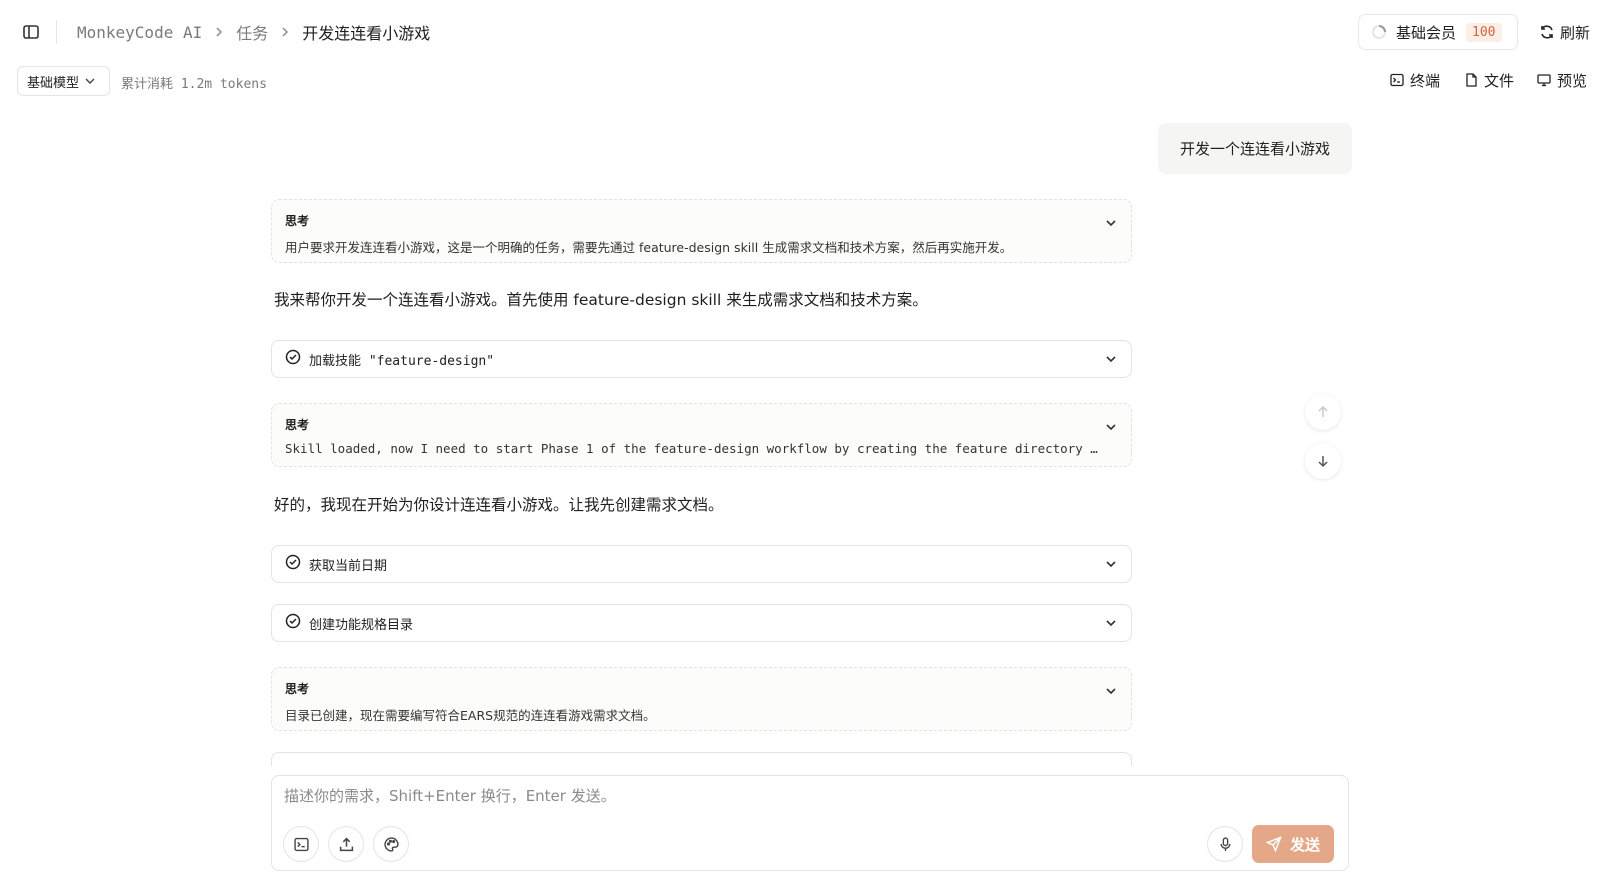  I want to click on user-message: 开发一个连连看小游戏, so click(1255, 148).